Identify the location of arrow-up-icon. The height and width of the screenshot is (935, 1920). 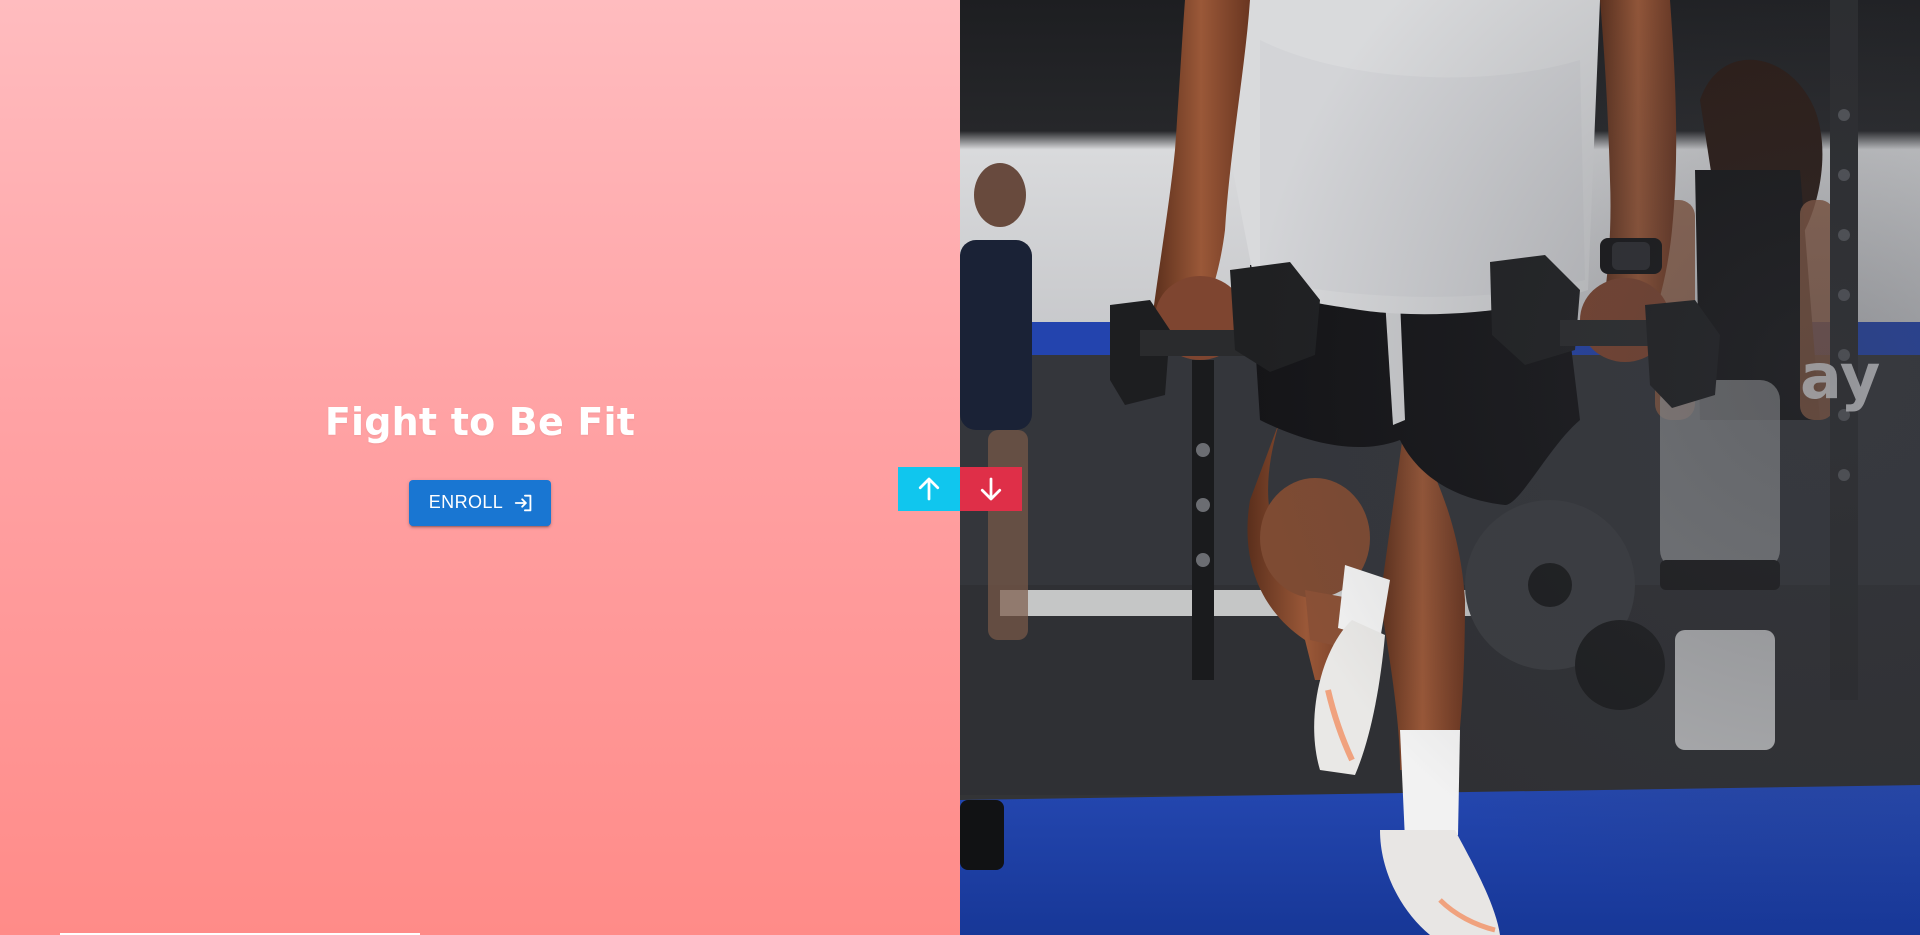
(929, 489).